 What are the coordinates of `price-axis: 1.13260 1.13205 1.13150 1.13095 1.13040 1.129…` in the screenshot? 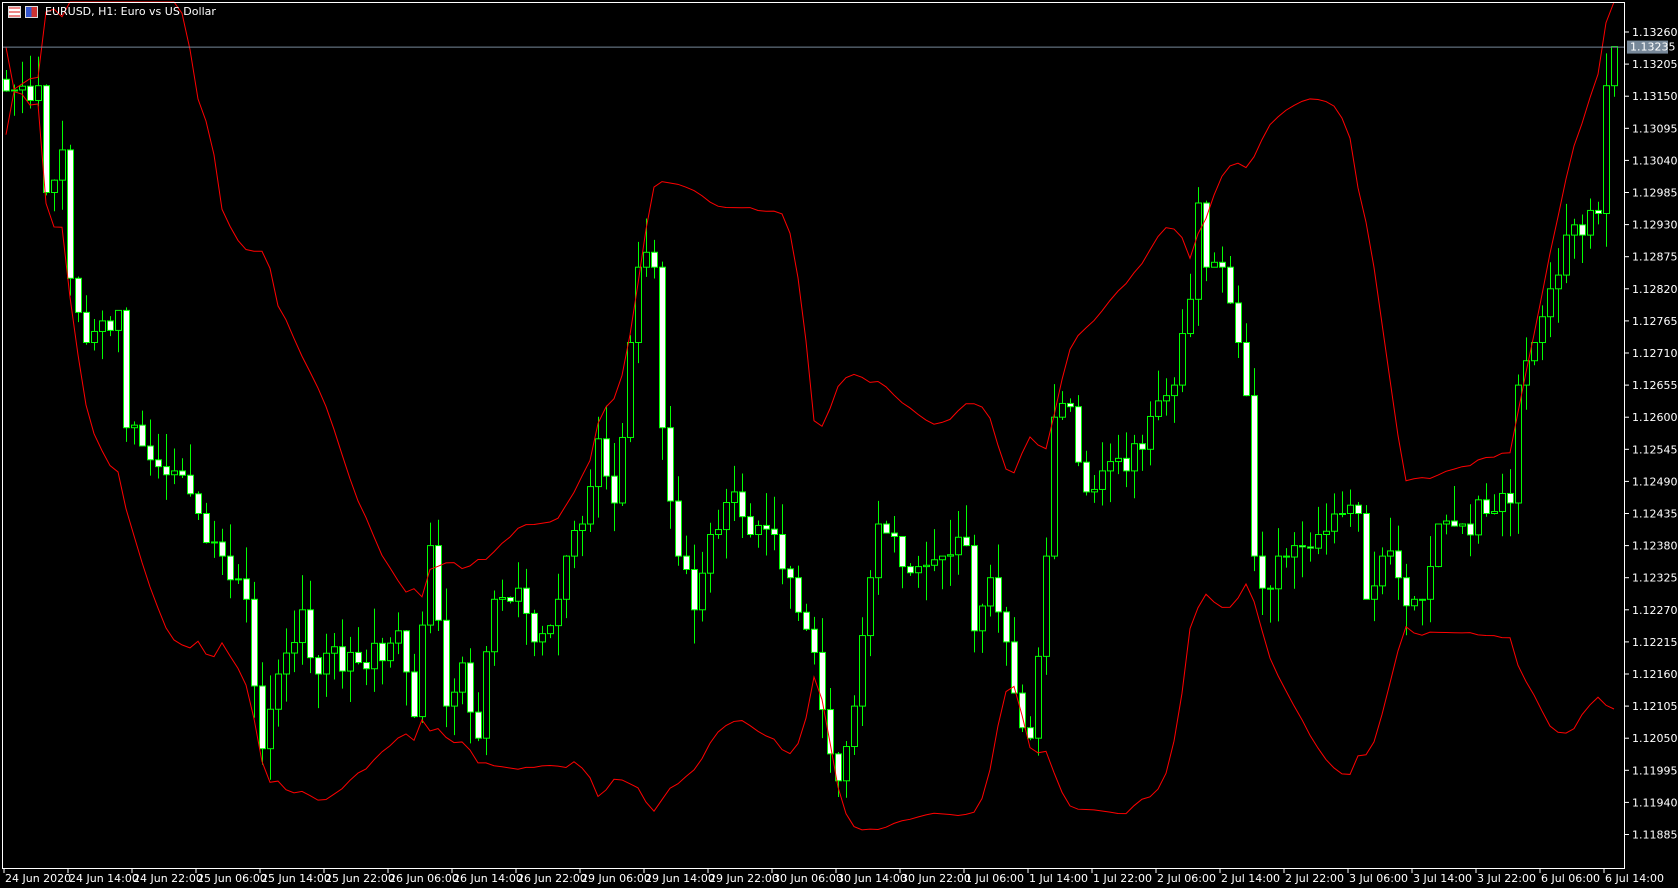 It's located at (1651, 434).